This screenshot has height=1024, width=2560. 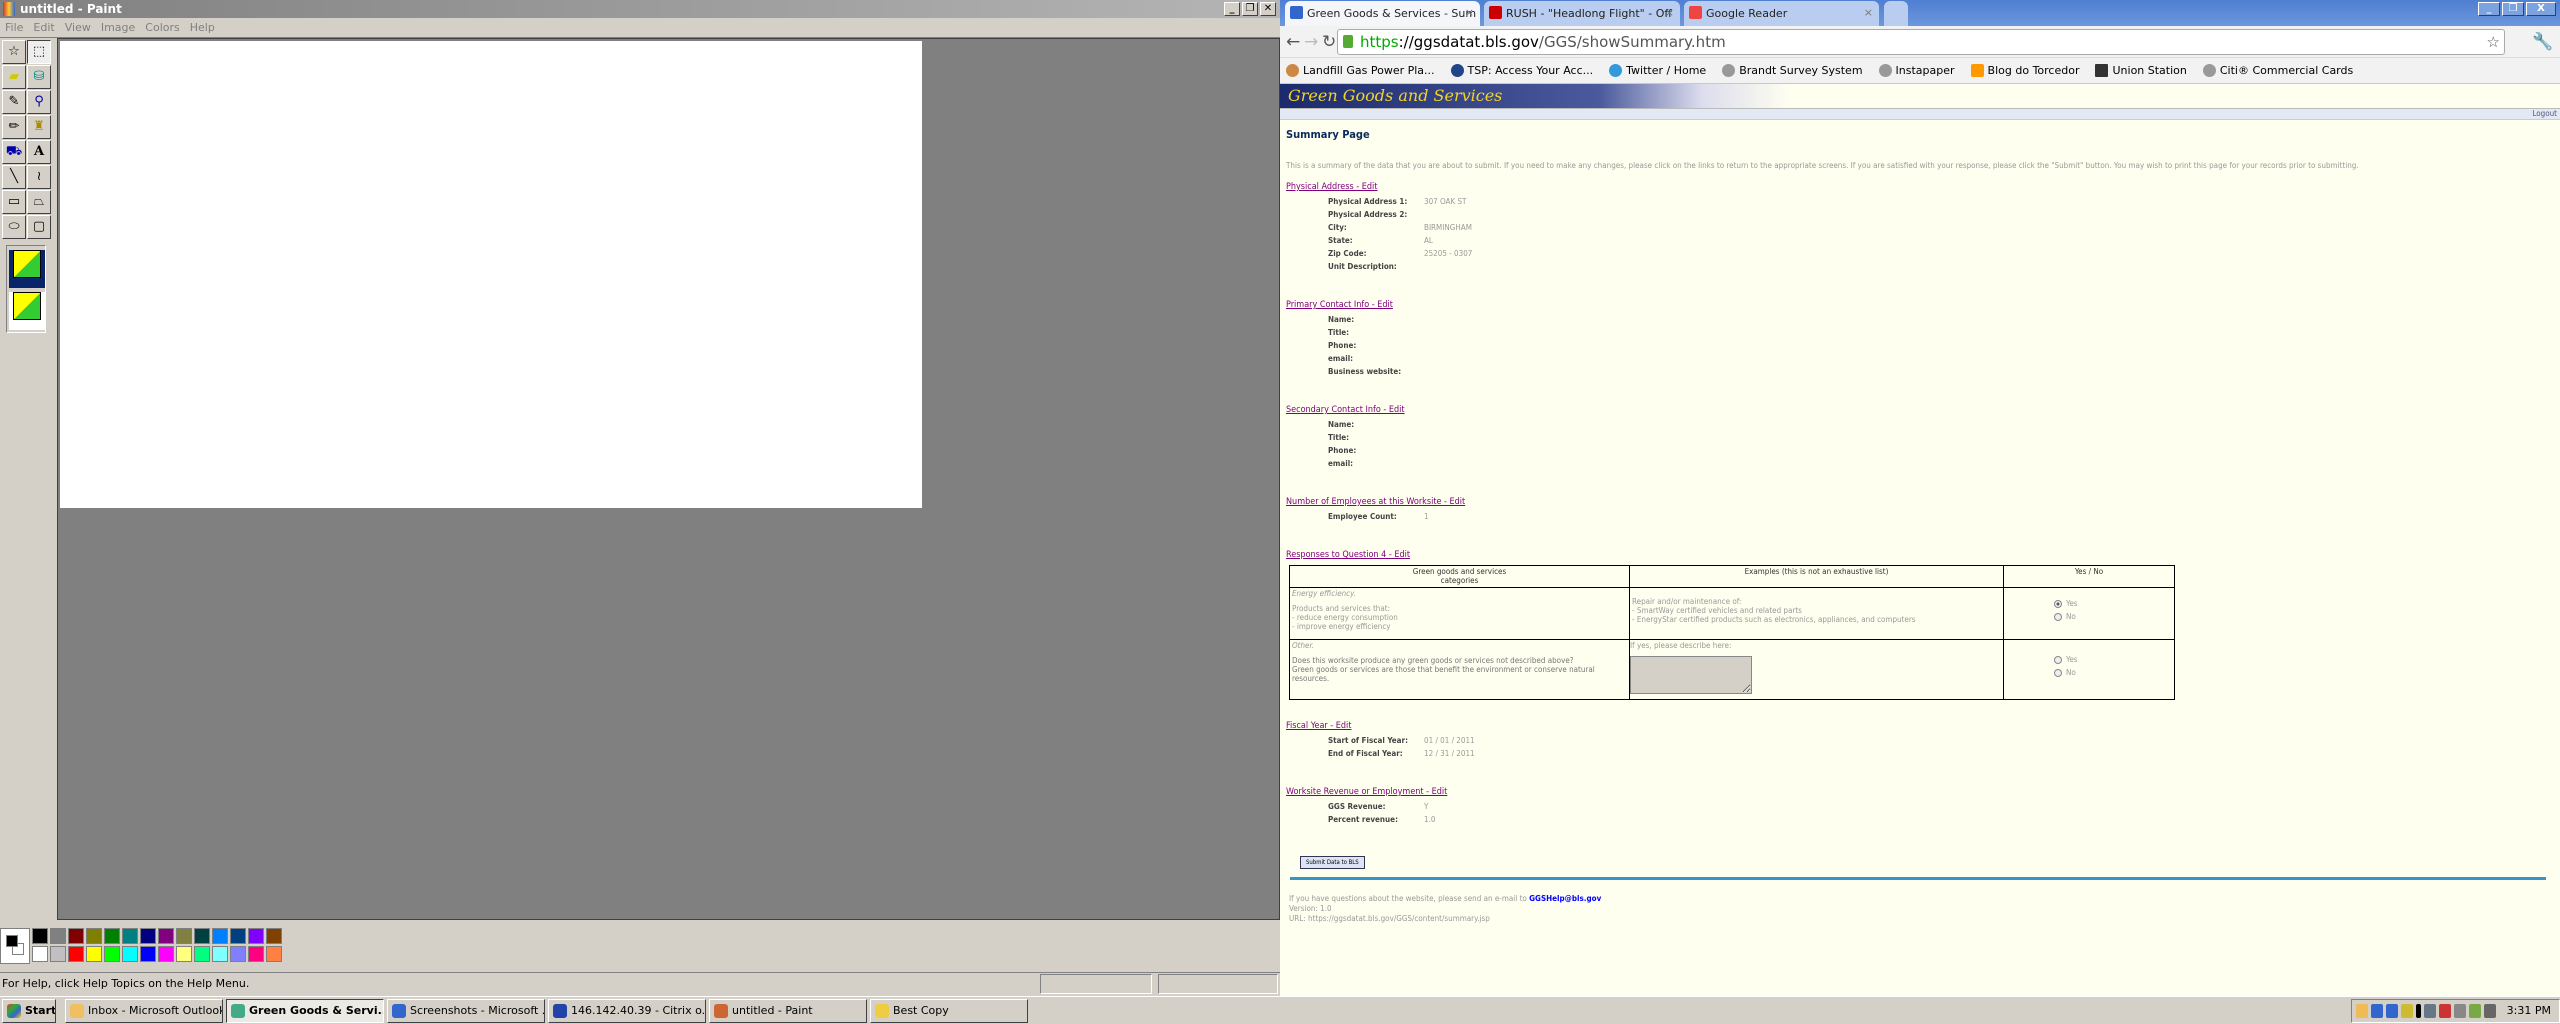 What do you see at coordinates (118, 27) in the screenshot?
I see `menu-image: Image` at bounding box center [118, 27].